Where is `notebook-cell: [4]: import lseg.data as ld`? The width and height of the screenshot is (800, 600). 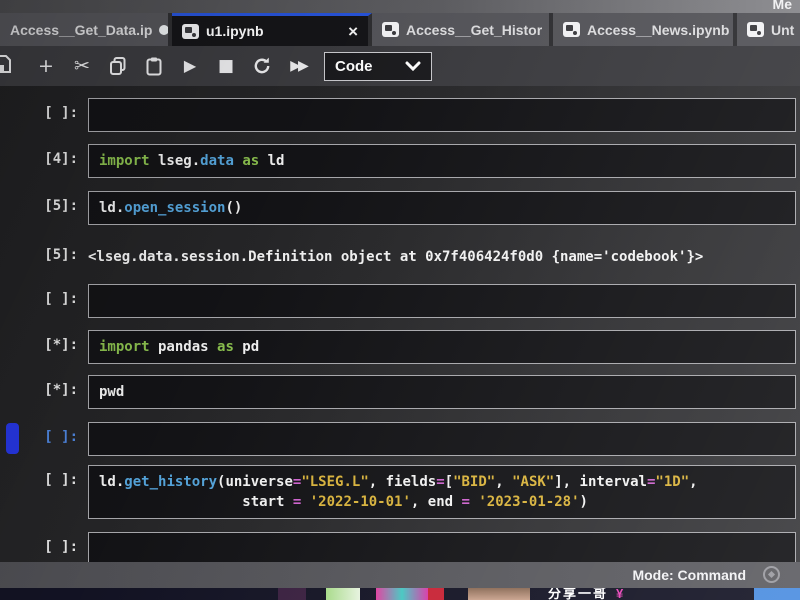
notebook-cell: [4]: import lseg.data as ld is located at coordinates (400, 161).